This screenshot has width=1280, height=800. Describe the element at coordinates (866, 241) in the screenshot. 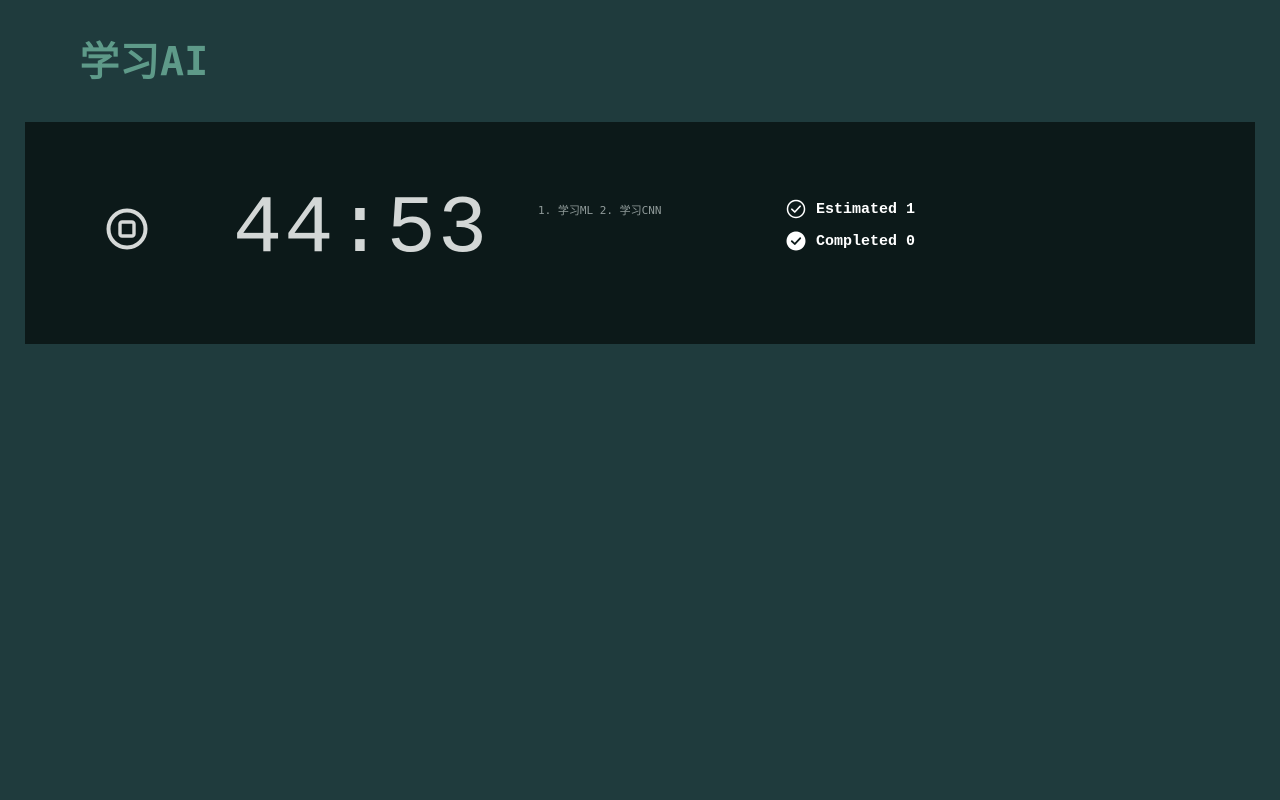

I see `completed-label: Completed 0` at that location.